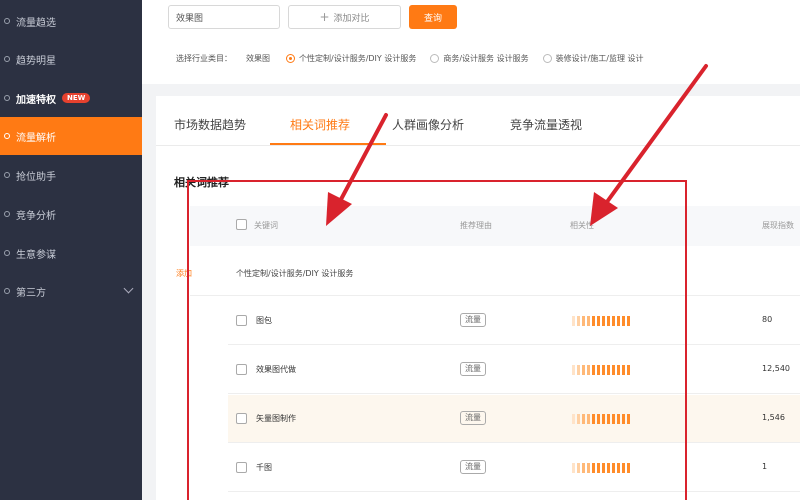 Image resolution: width=800 pixels, height=500 pixels. Describe the element at coordinates (36, 138) in the screenshot. I see `sidebar-item-label: 流量解析` at that location.